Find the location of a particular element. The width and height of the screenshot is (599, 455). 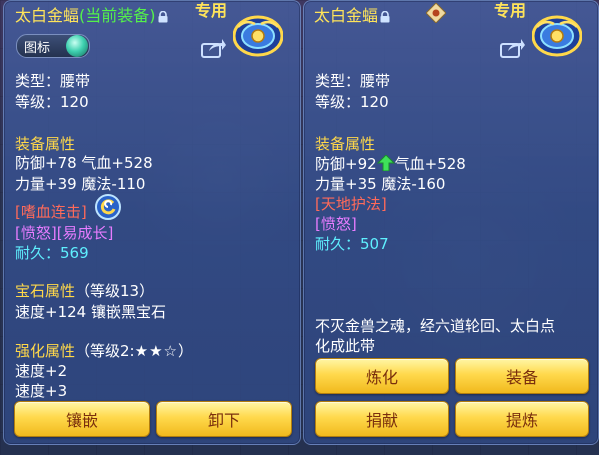

unequip-button: 卸下 is located at coordinates (224, 419).